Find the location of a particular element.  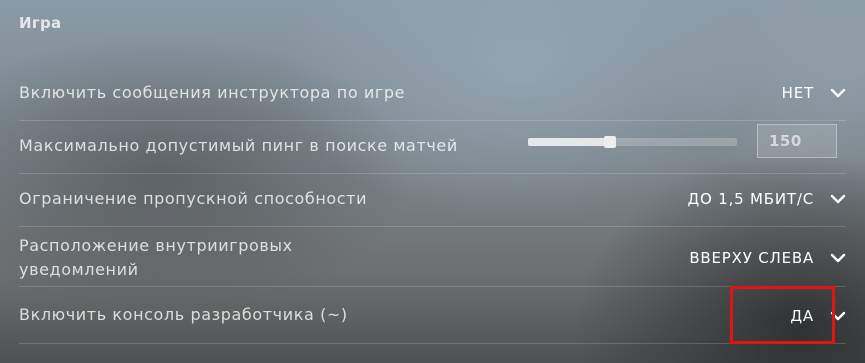

bandwidth-limit-dropdown: ДО 1,5 МБИТ/С is located at coordinates (726, 199).